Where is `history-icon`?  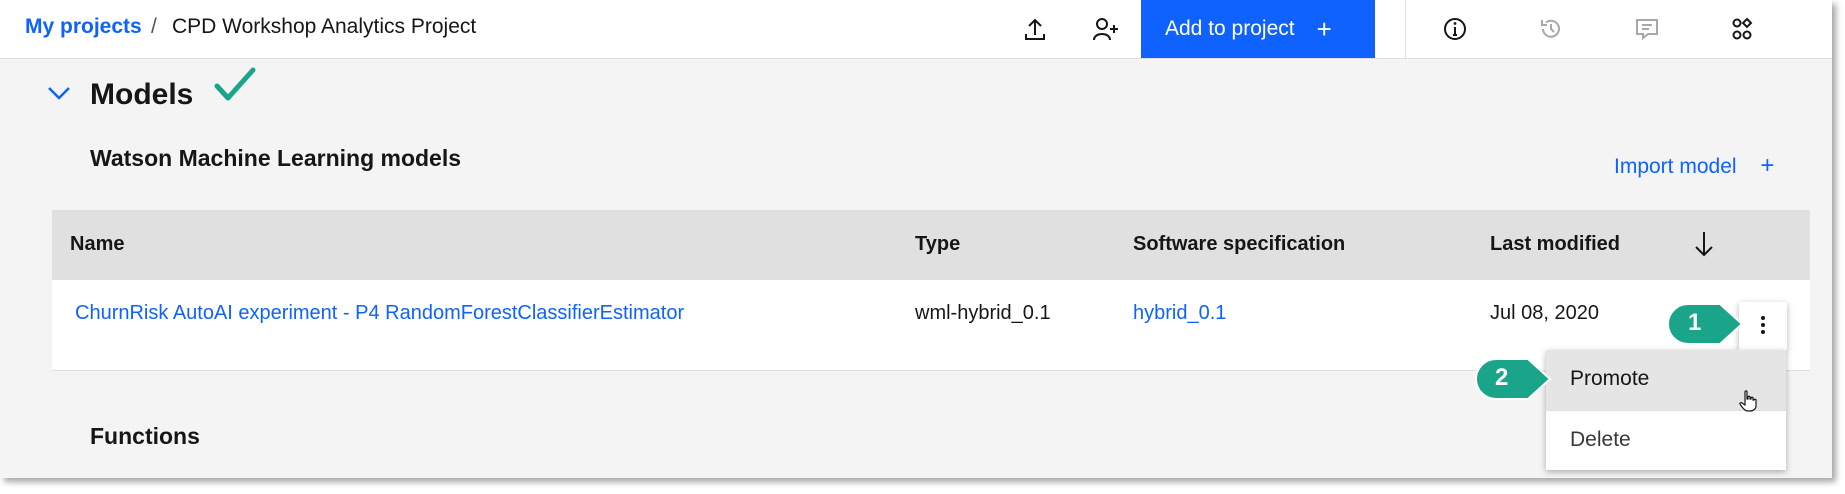 history-icon is located at coordinates (1551, 29).